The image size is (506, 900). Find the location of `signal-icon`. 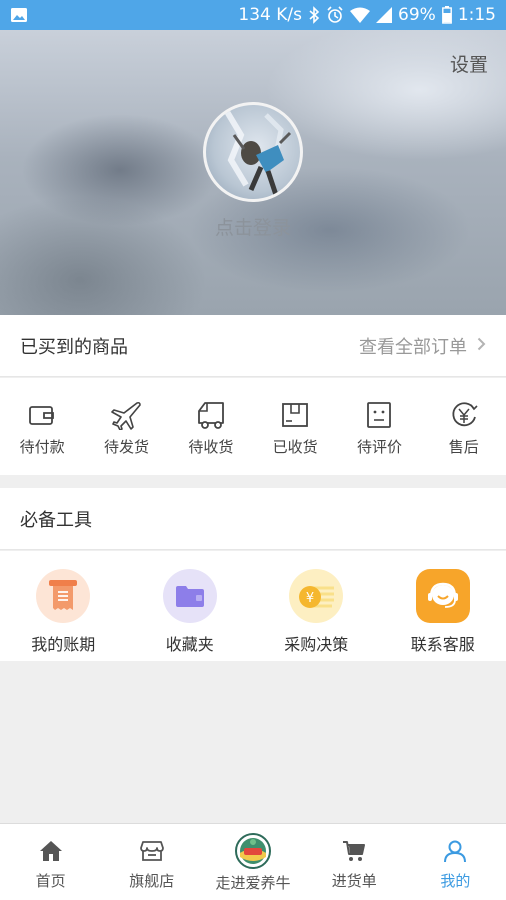

signal-icon is located at coordinates (384, 15).